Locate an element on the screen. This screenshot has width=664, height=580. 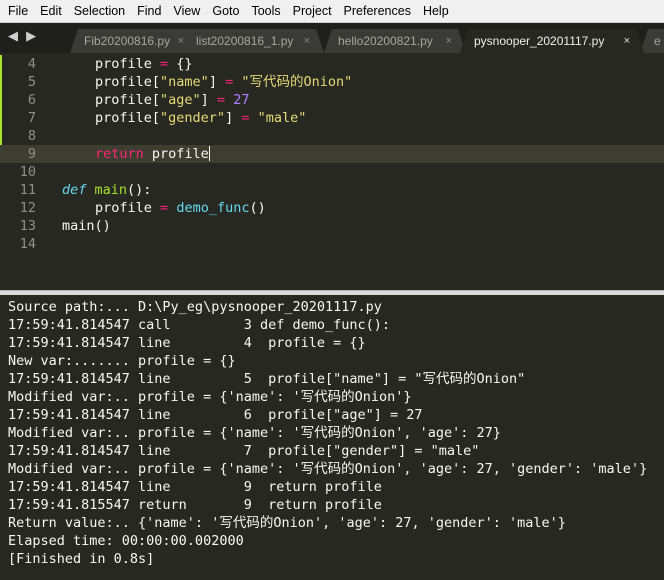
tab-label: e is located at coordinates (657, 41).